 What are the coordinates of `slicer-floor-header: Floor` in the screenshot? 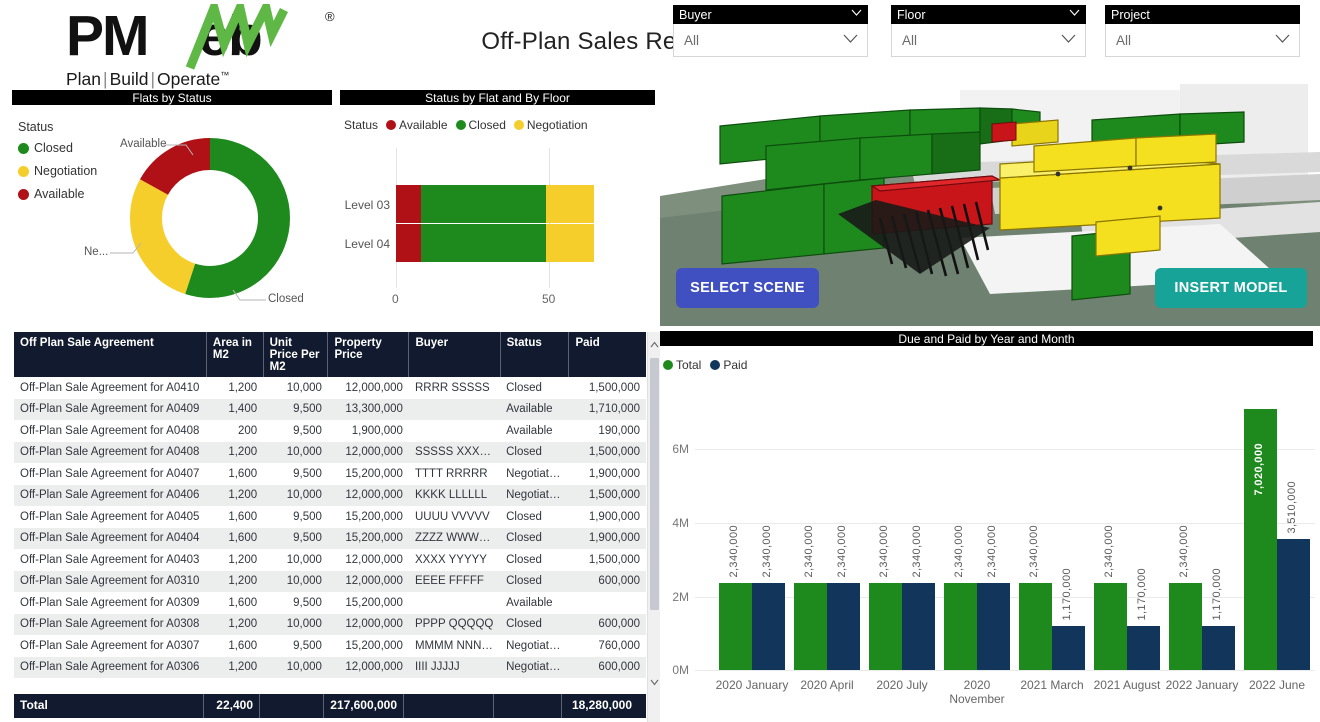 It's located at (988, 14).